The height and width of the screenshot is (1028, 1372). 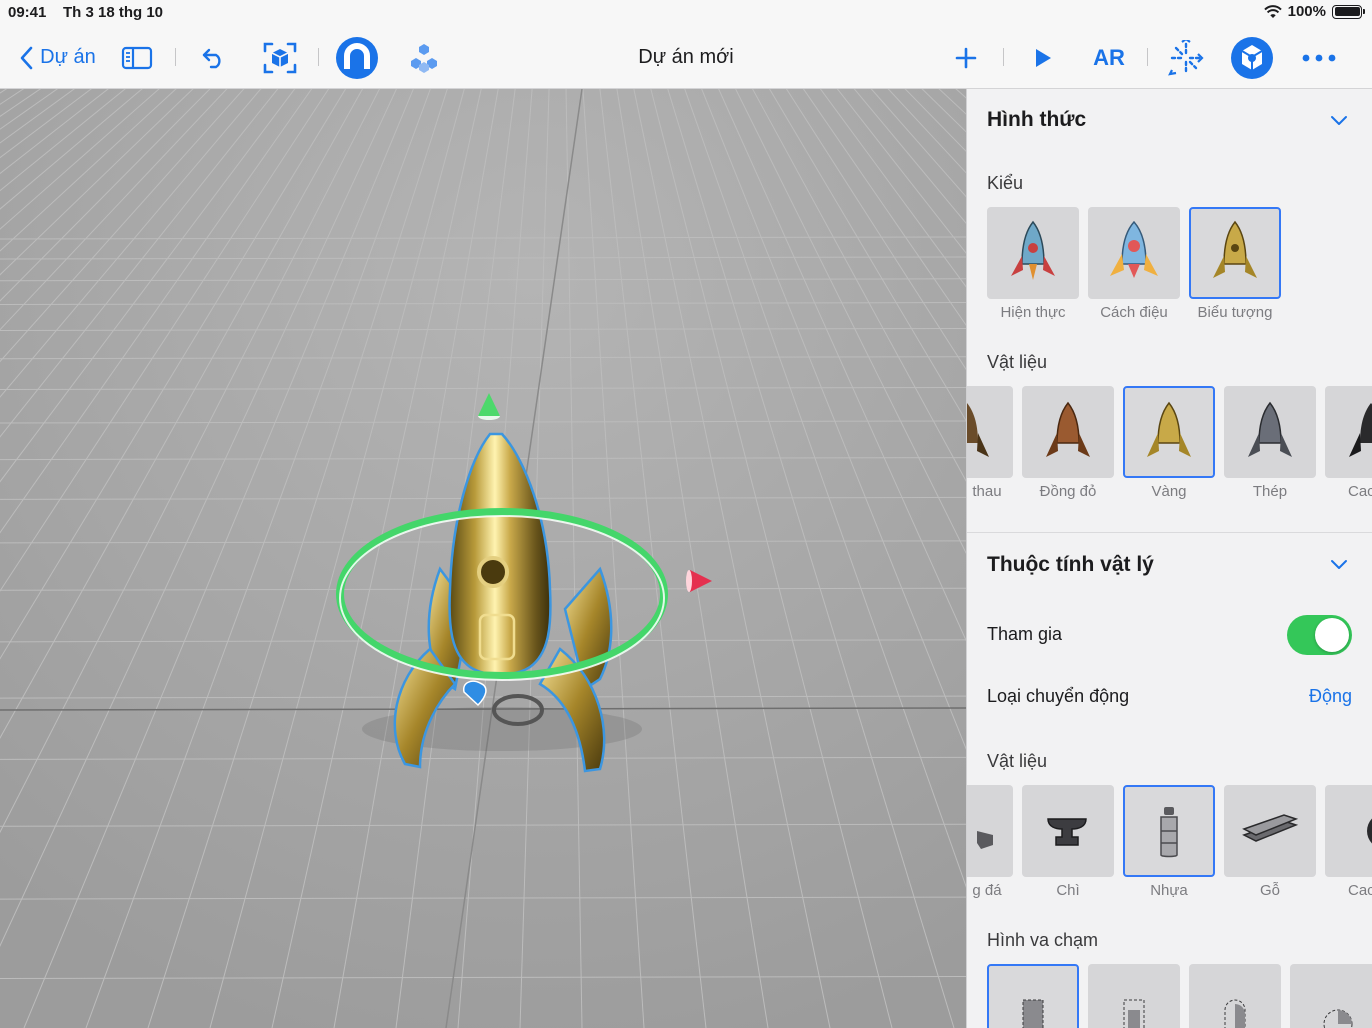 I want to click on material-other-tile, so click(x=1348, y=432).